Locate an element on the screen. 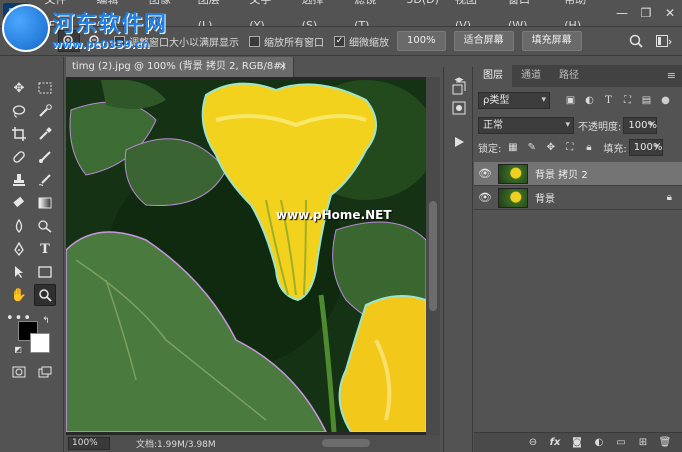 This screenshot has height=452, width=682. workspace-switcher-icon is located at coordinates (664, 41).